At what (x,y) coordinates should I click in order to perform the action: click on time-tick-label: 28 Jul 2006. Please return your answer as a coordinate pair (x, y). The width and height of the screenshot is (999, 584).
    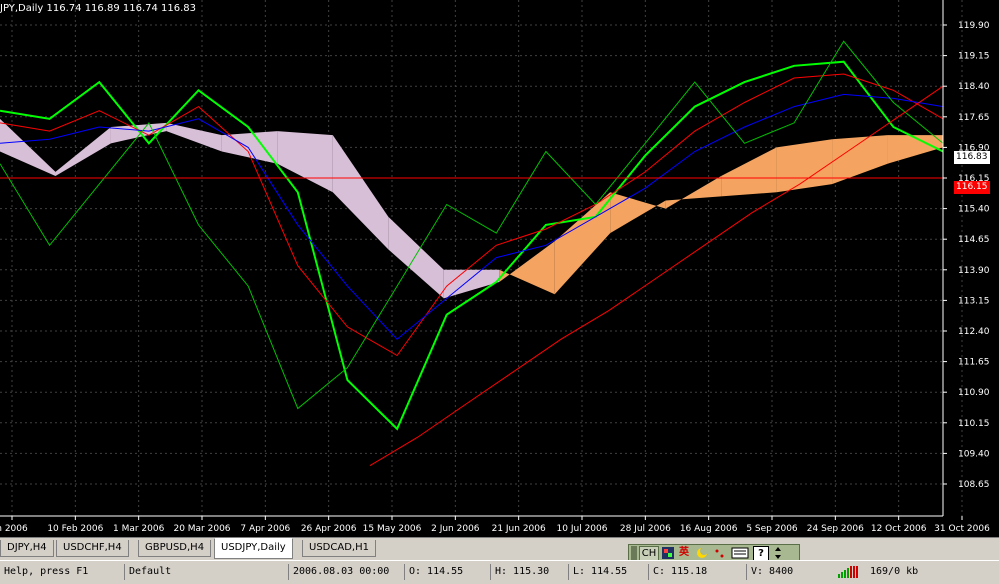
    Looking at the image, I should click on (645, 529).